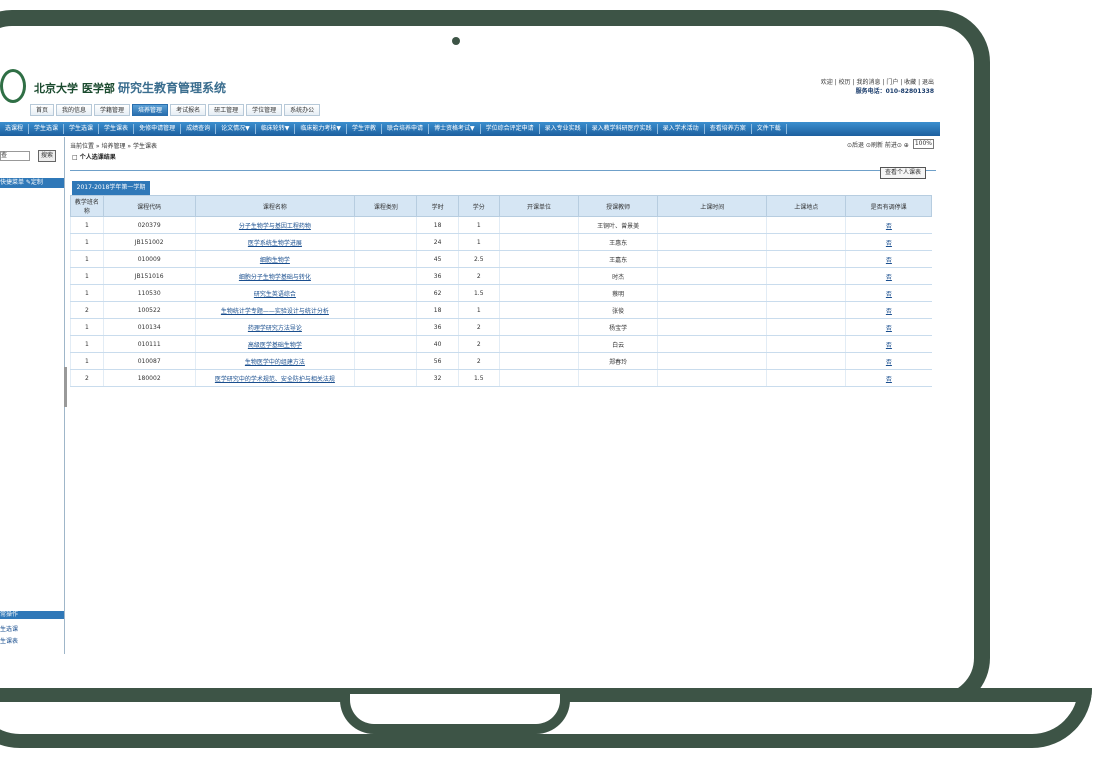  What do you see at coordinates (478, 206) in the screenshot?
I see `column-header: 学分` at bounding box center [478, 206].